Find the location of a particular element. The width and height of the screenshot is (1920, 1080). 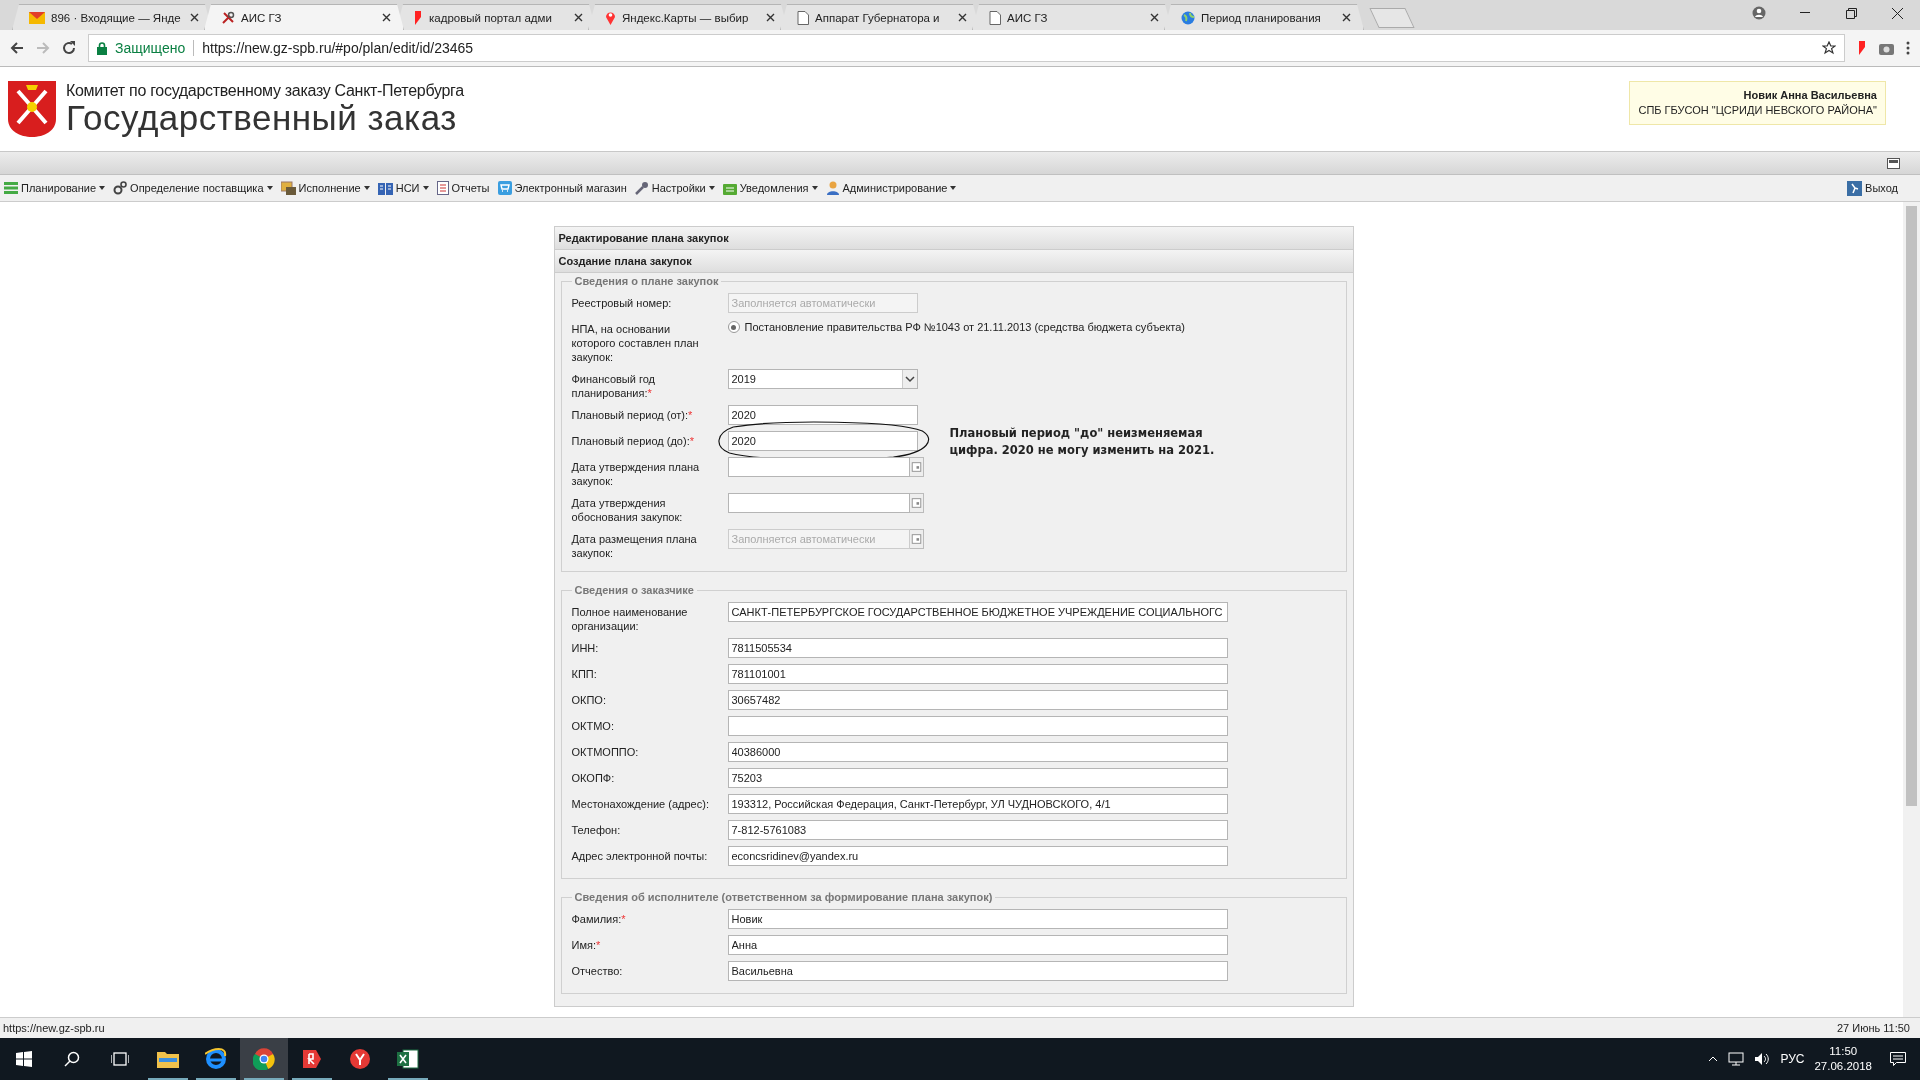

text-field: САНКТ-ПЕТЕРБУРГСКОЕ ГОСУДАРСТВЕННОЕ БЮДЖЕТНОЕ УЧРЕЖДЕНИЕ СОЦИАЛЬНОГС is located at coordinates (977, 612).